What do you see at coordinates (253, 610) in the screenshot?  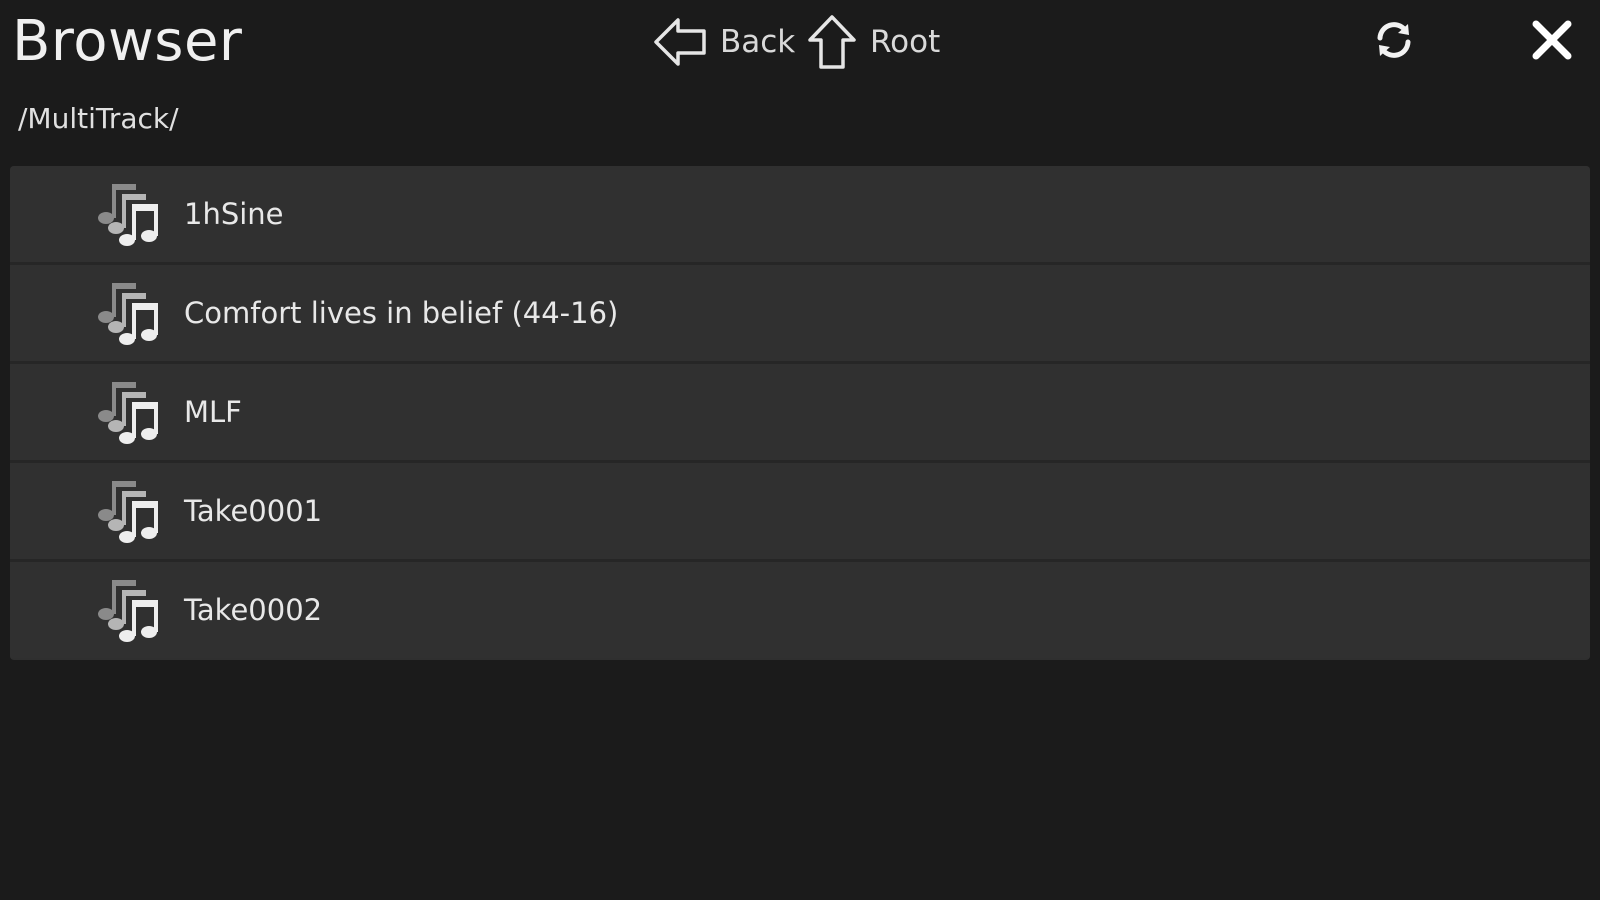 I see `file-name: Take0002` at bounding box center [253, 610].